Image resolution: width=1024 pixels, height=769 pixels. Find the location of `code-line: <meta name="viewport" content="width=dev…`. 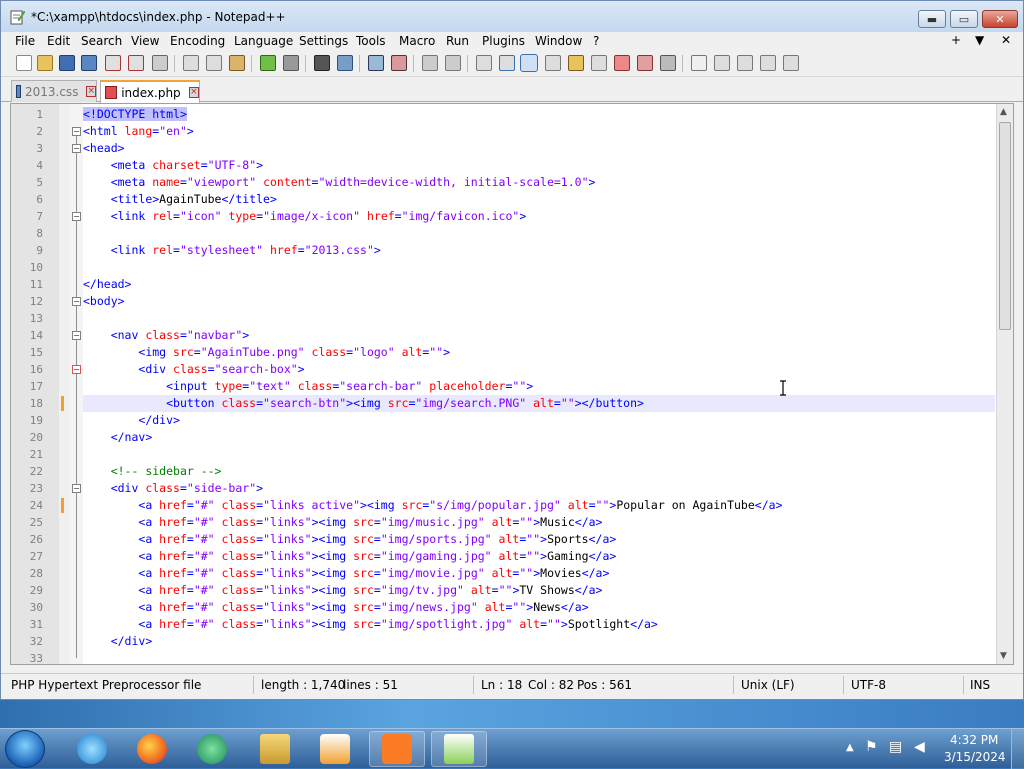

code-line: <meta name="viewport" content="width=dev… is located at coordinates (539, 182).